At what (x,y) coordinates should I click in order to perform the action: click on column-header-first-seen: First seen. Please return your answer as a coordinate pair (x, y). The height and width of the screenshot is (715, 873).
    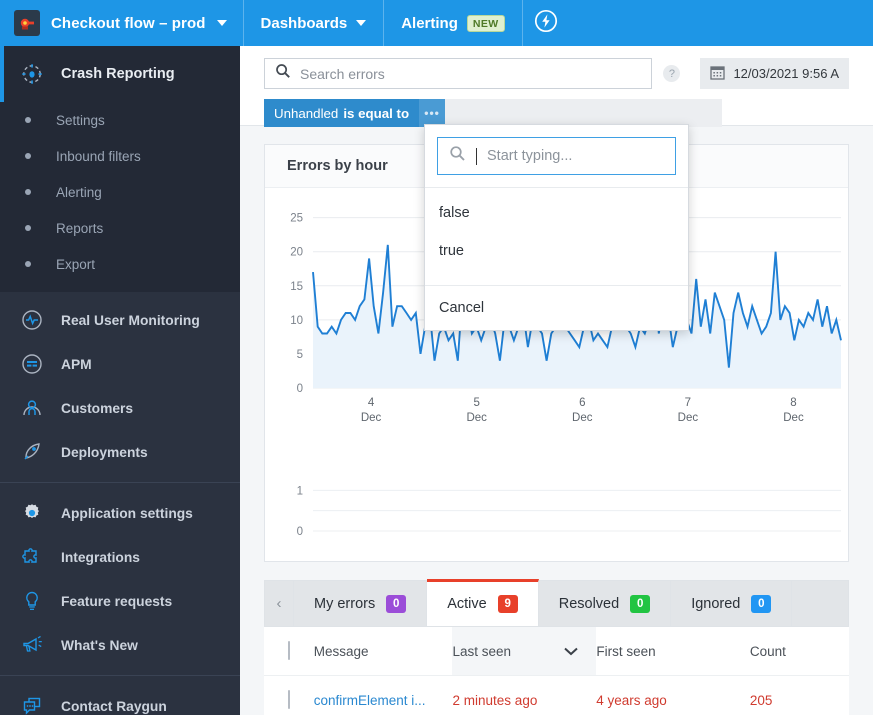
    Looking at the image, I should click on (673, 651).